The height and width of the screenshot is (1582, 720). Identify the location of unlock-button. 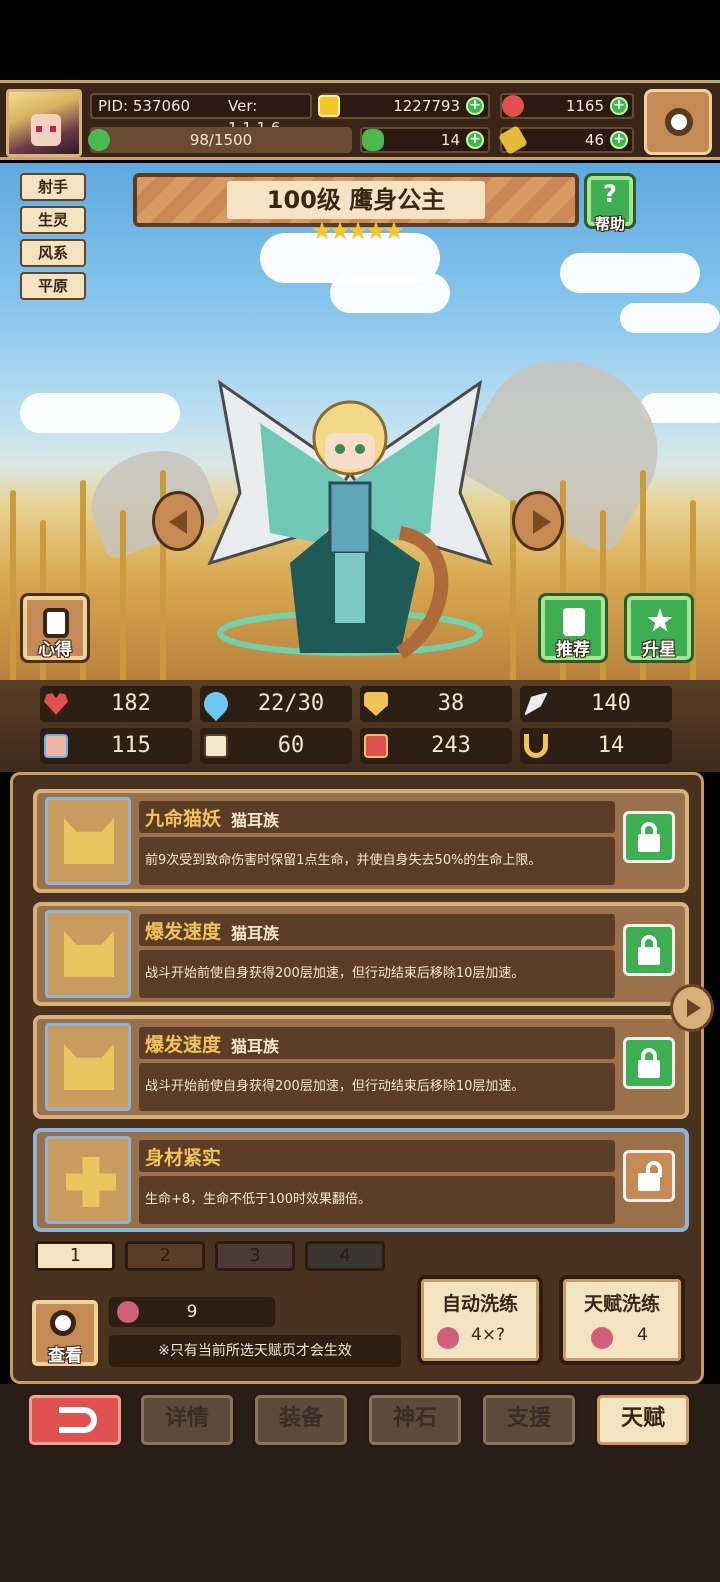
(649, 1176).